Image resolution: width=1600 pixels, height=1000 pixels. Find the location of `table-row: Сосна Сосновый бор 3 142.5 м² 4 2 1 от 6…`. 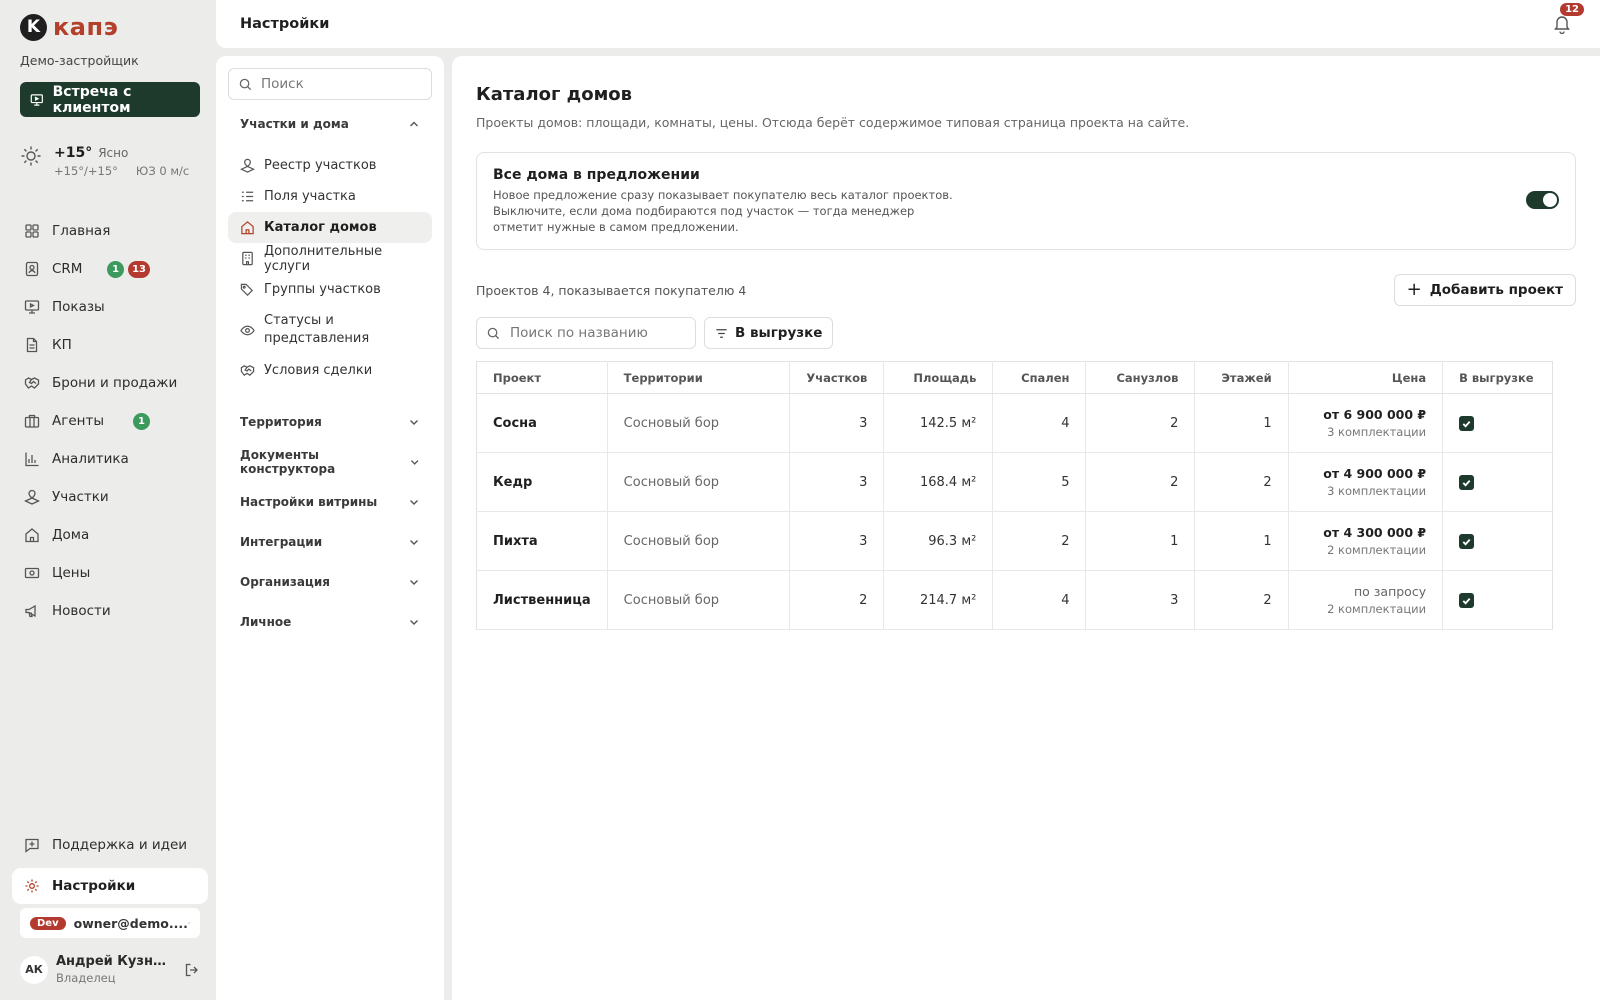

table-row: Сосна Сосновый бор 3 142.5 м² 4 2 1 от 6… is located at coordinates (1014, 423).